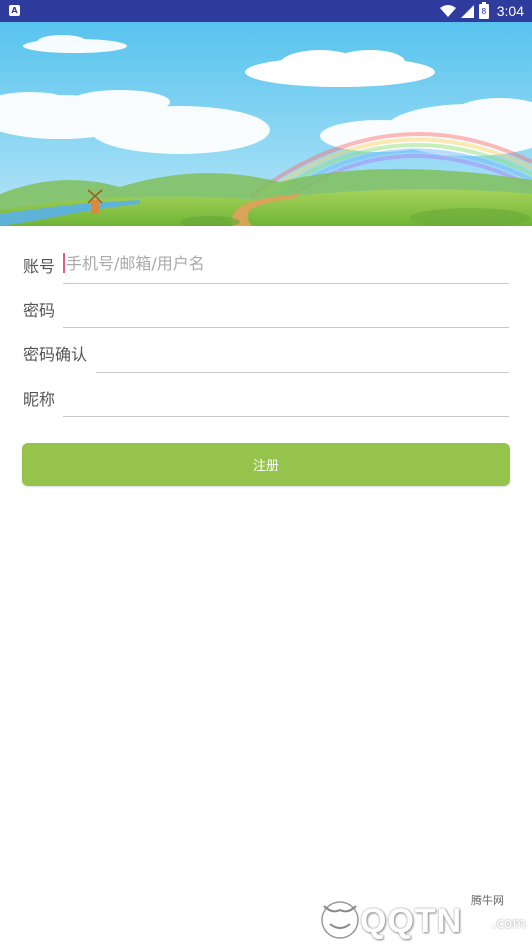 The height and width of the screenshot is (946, 532). I want to click on nickname-underline, so click(286, 416).